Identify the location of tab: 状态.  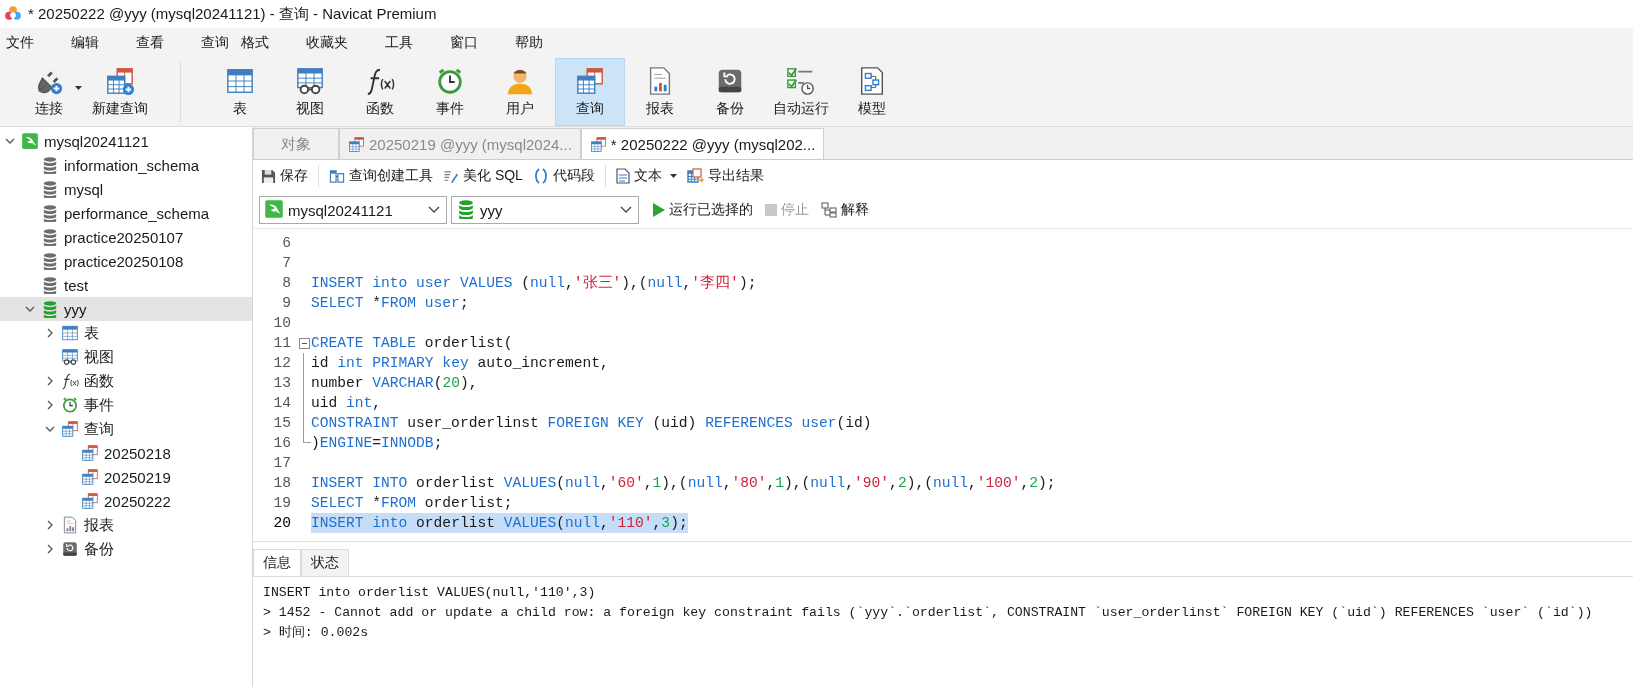
(325, 562).